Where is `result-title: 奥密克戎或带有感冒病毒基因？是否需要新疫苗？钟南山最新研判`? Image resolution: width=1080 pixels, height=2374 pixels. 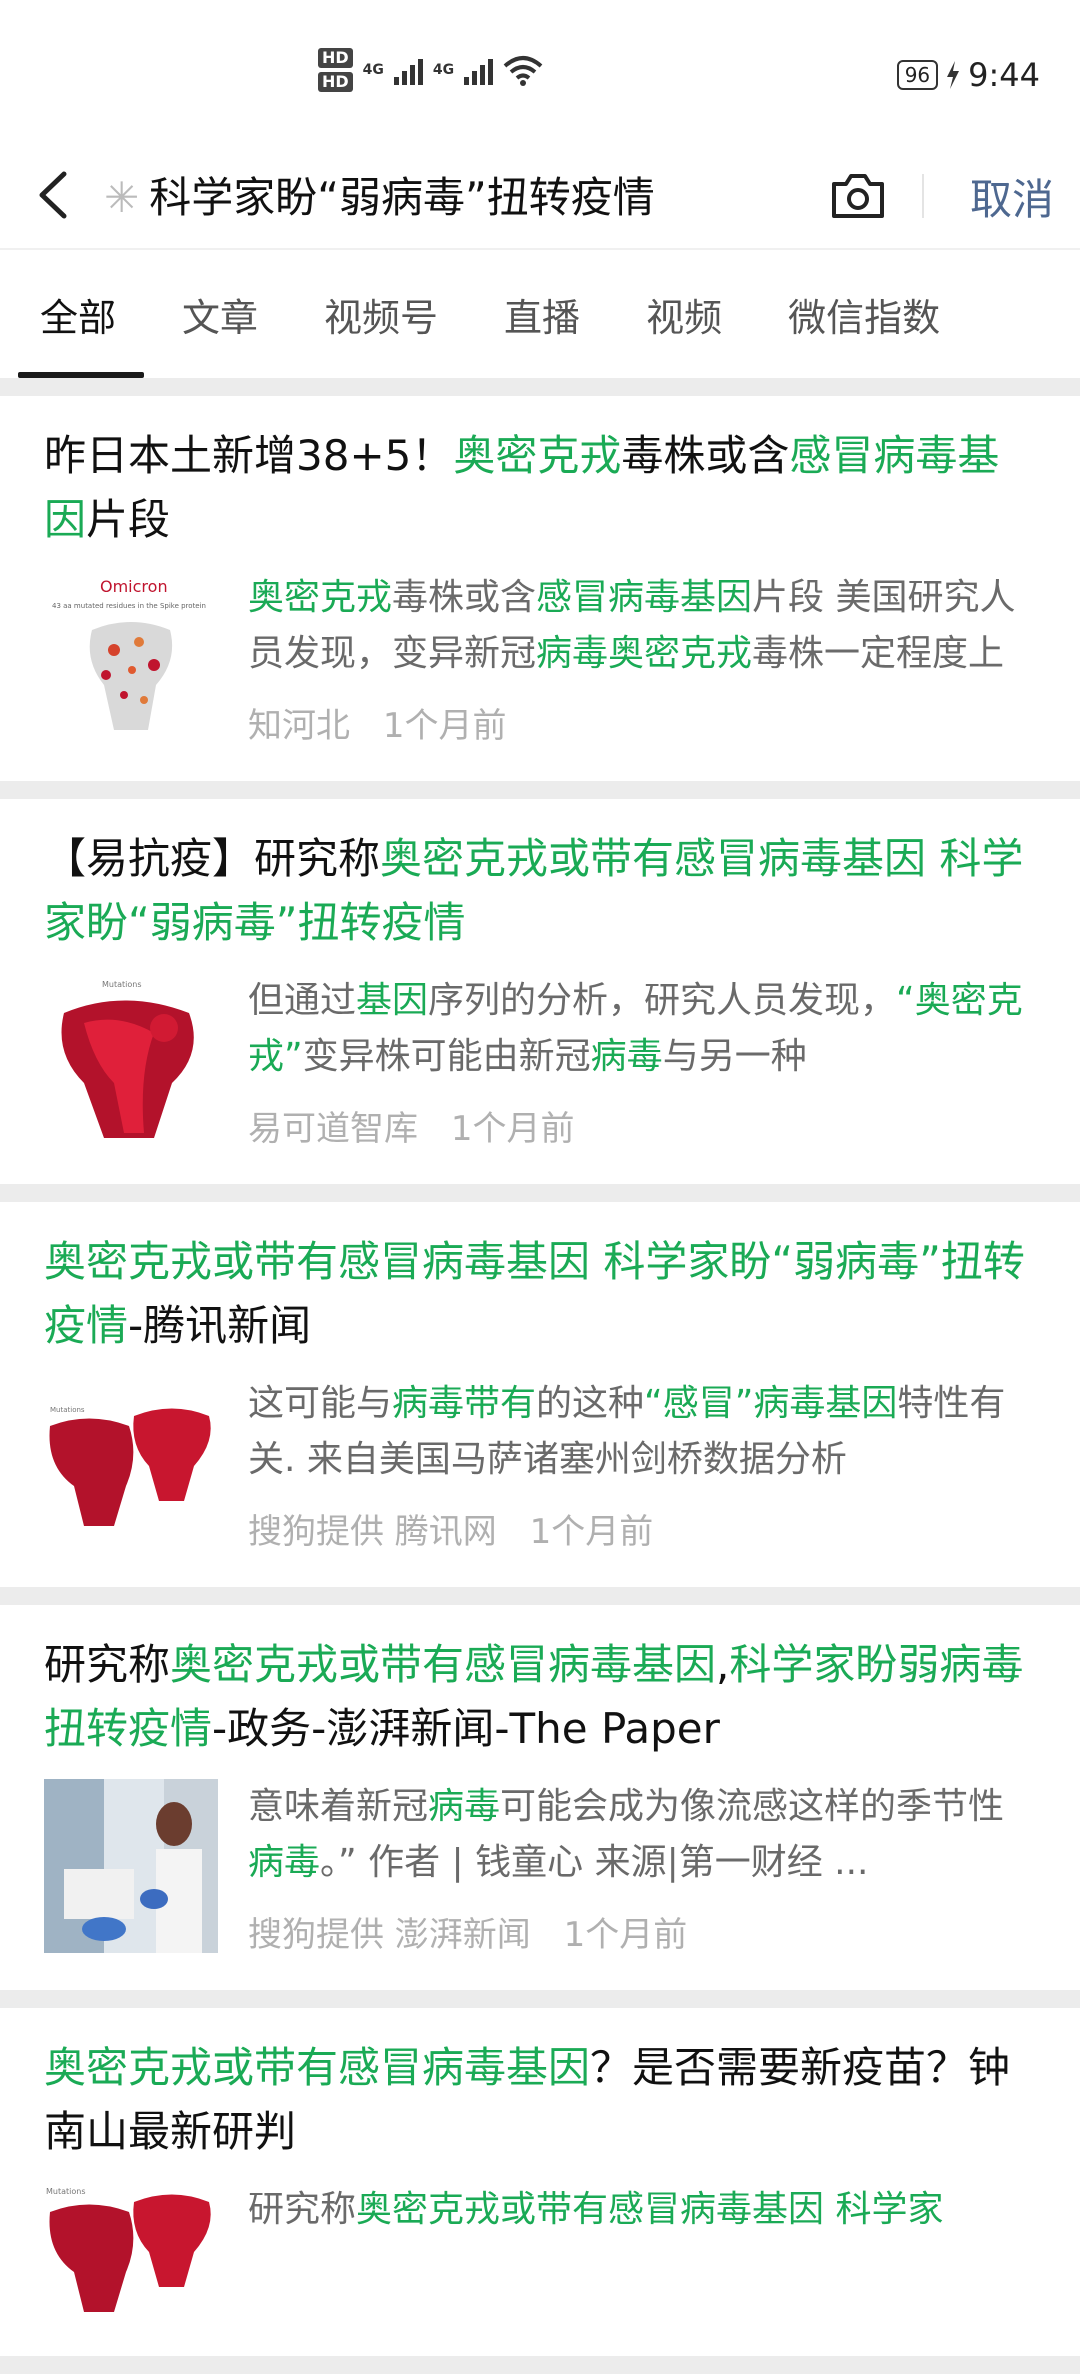 result-title: 奥密克戎或带有感冒病毒基因？是否需要新疫苗？钟南山最新研判 is located at coordinates (542, 2086).